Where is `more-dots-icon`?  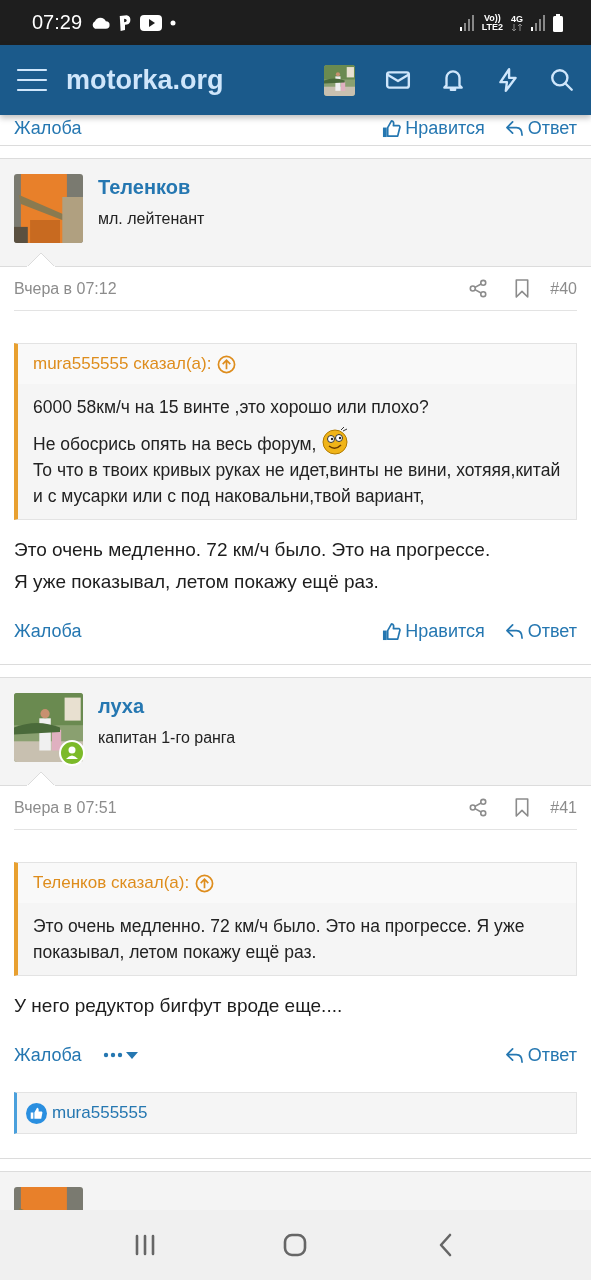 more-dots-icon is located at coordinates (121, 1055).